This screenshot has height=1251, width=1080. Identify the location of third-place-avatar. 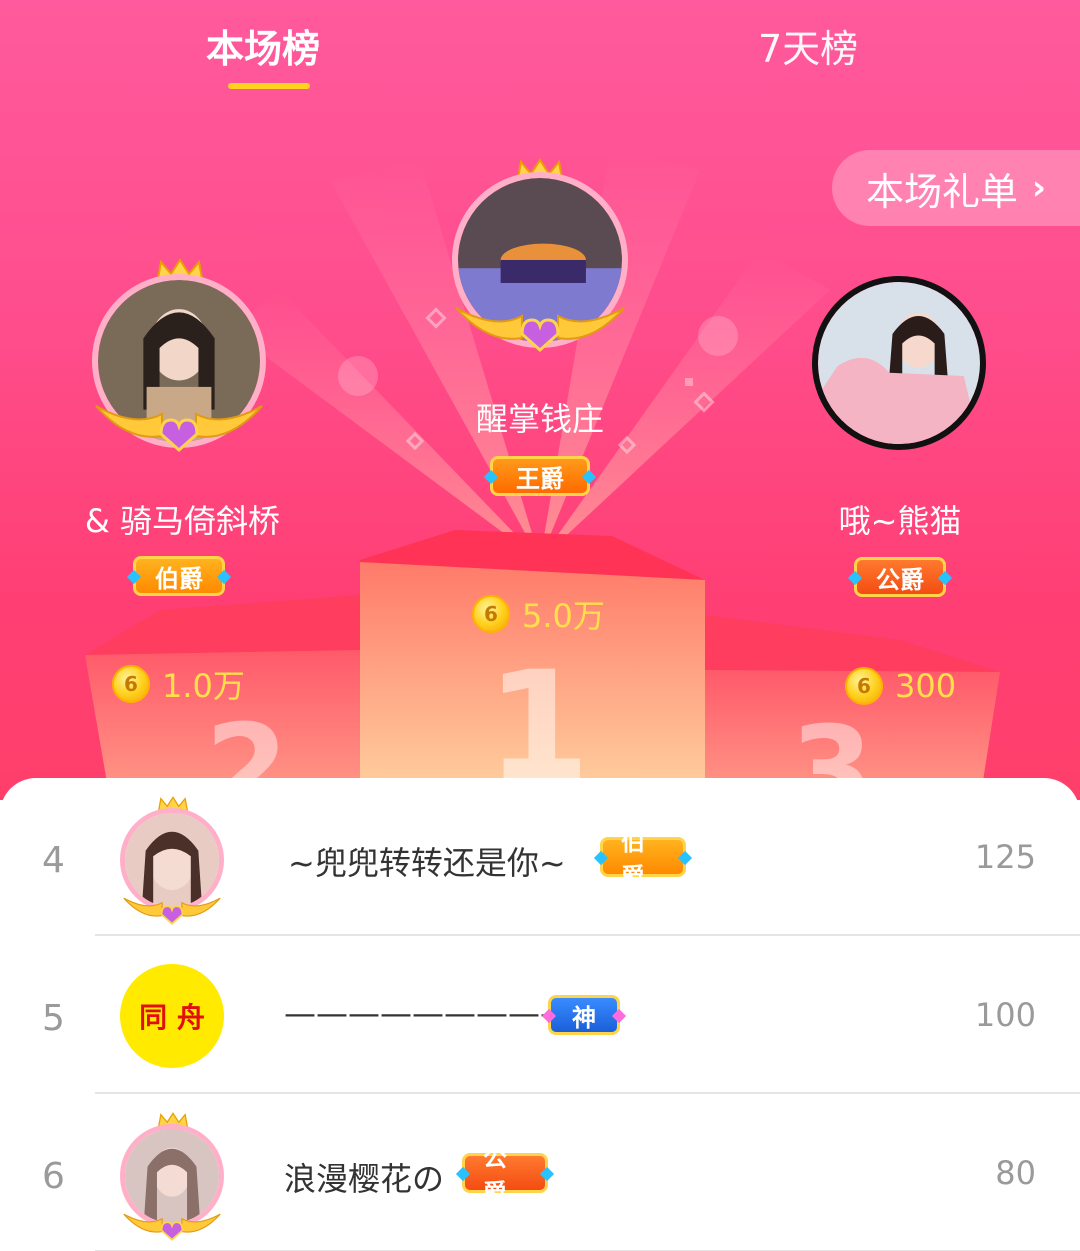
(899, 363).